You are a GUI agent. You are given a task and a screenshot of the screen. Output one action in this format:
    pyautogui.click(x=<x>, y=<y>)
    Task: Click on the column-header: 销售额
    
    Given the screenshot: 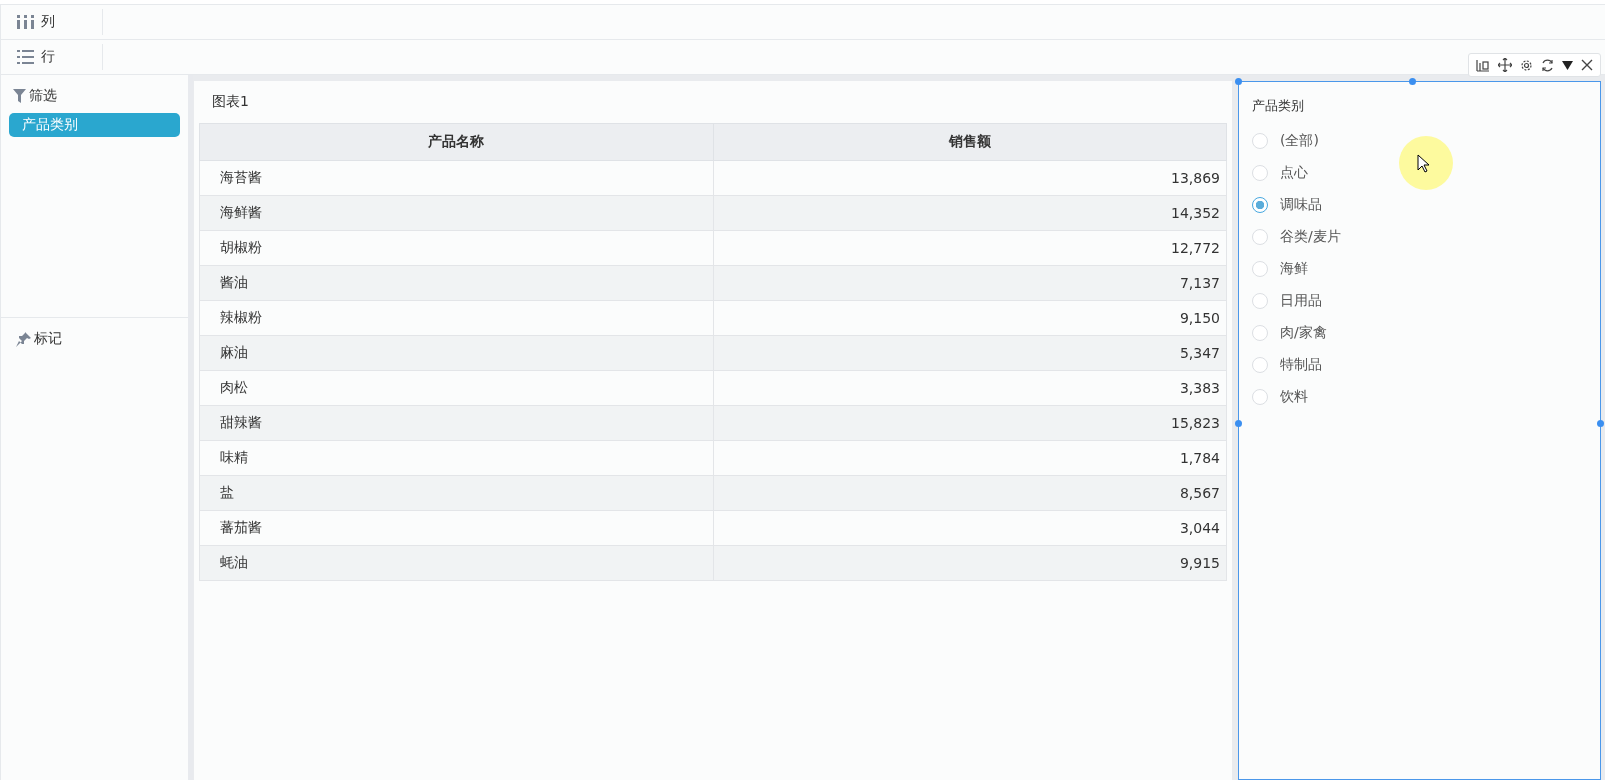 What is the action you would take?
    pyautogui.click(x=970, y=142)
    